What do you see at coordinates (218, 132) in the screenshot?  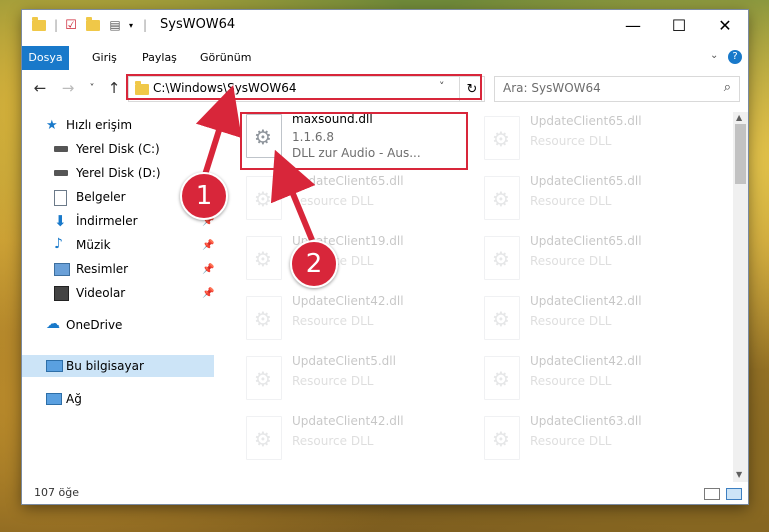 I see `arrow-to-address-bar` at bounding box center [218, 132].